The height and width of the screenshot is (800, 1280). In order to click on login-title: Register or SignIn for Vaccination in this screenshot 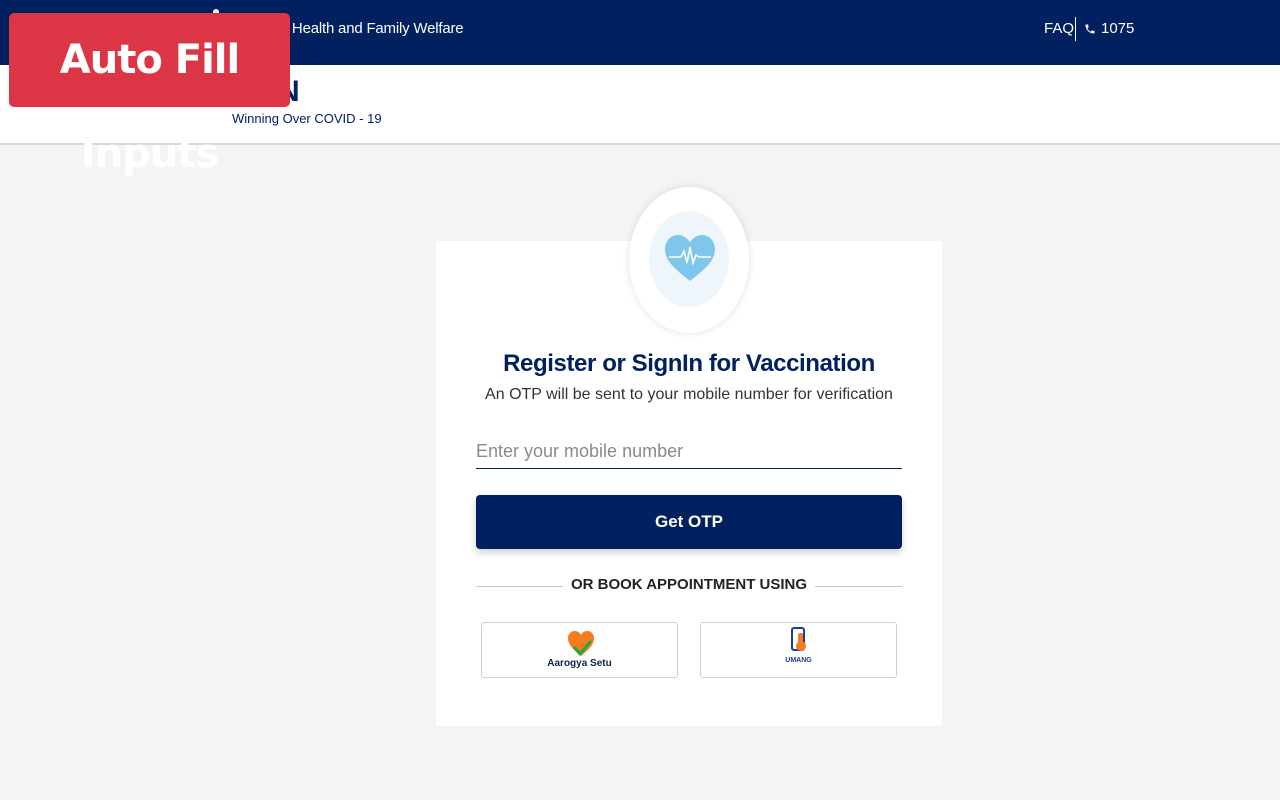, I will do `click(689, 363)`.